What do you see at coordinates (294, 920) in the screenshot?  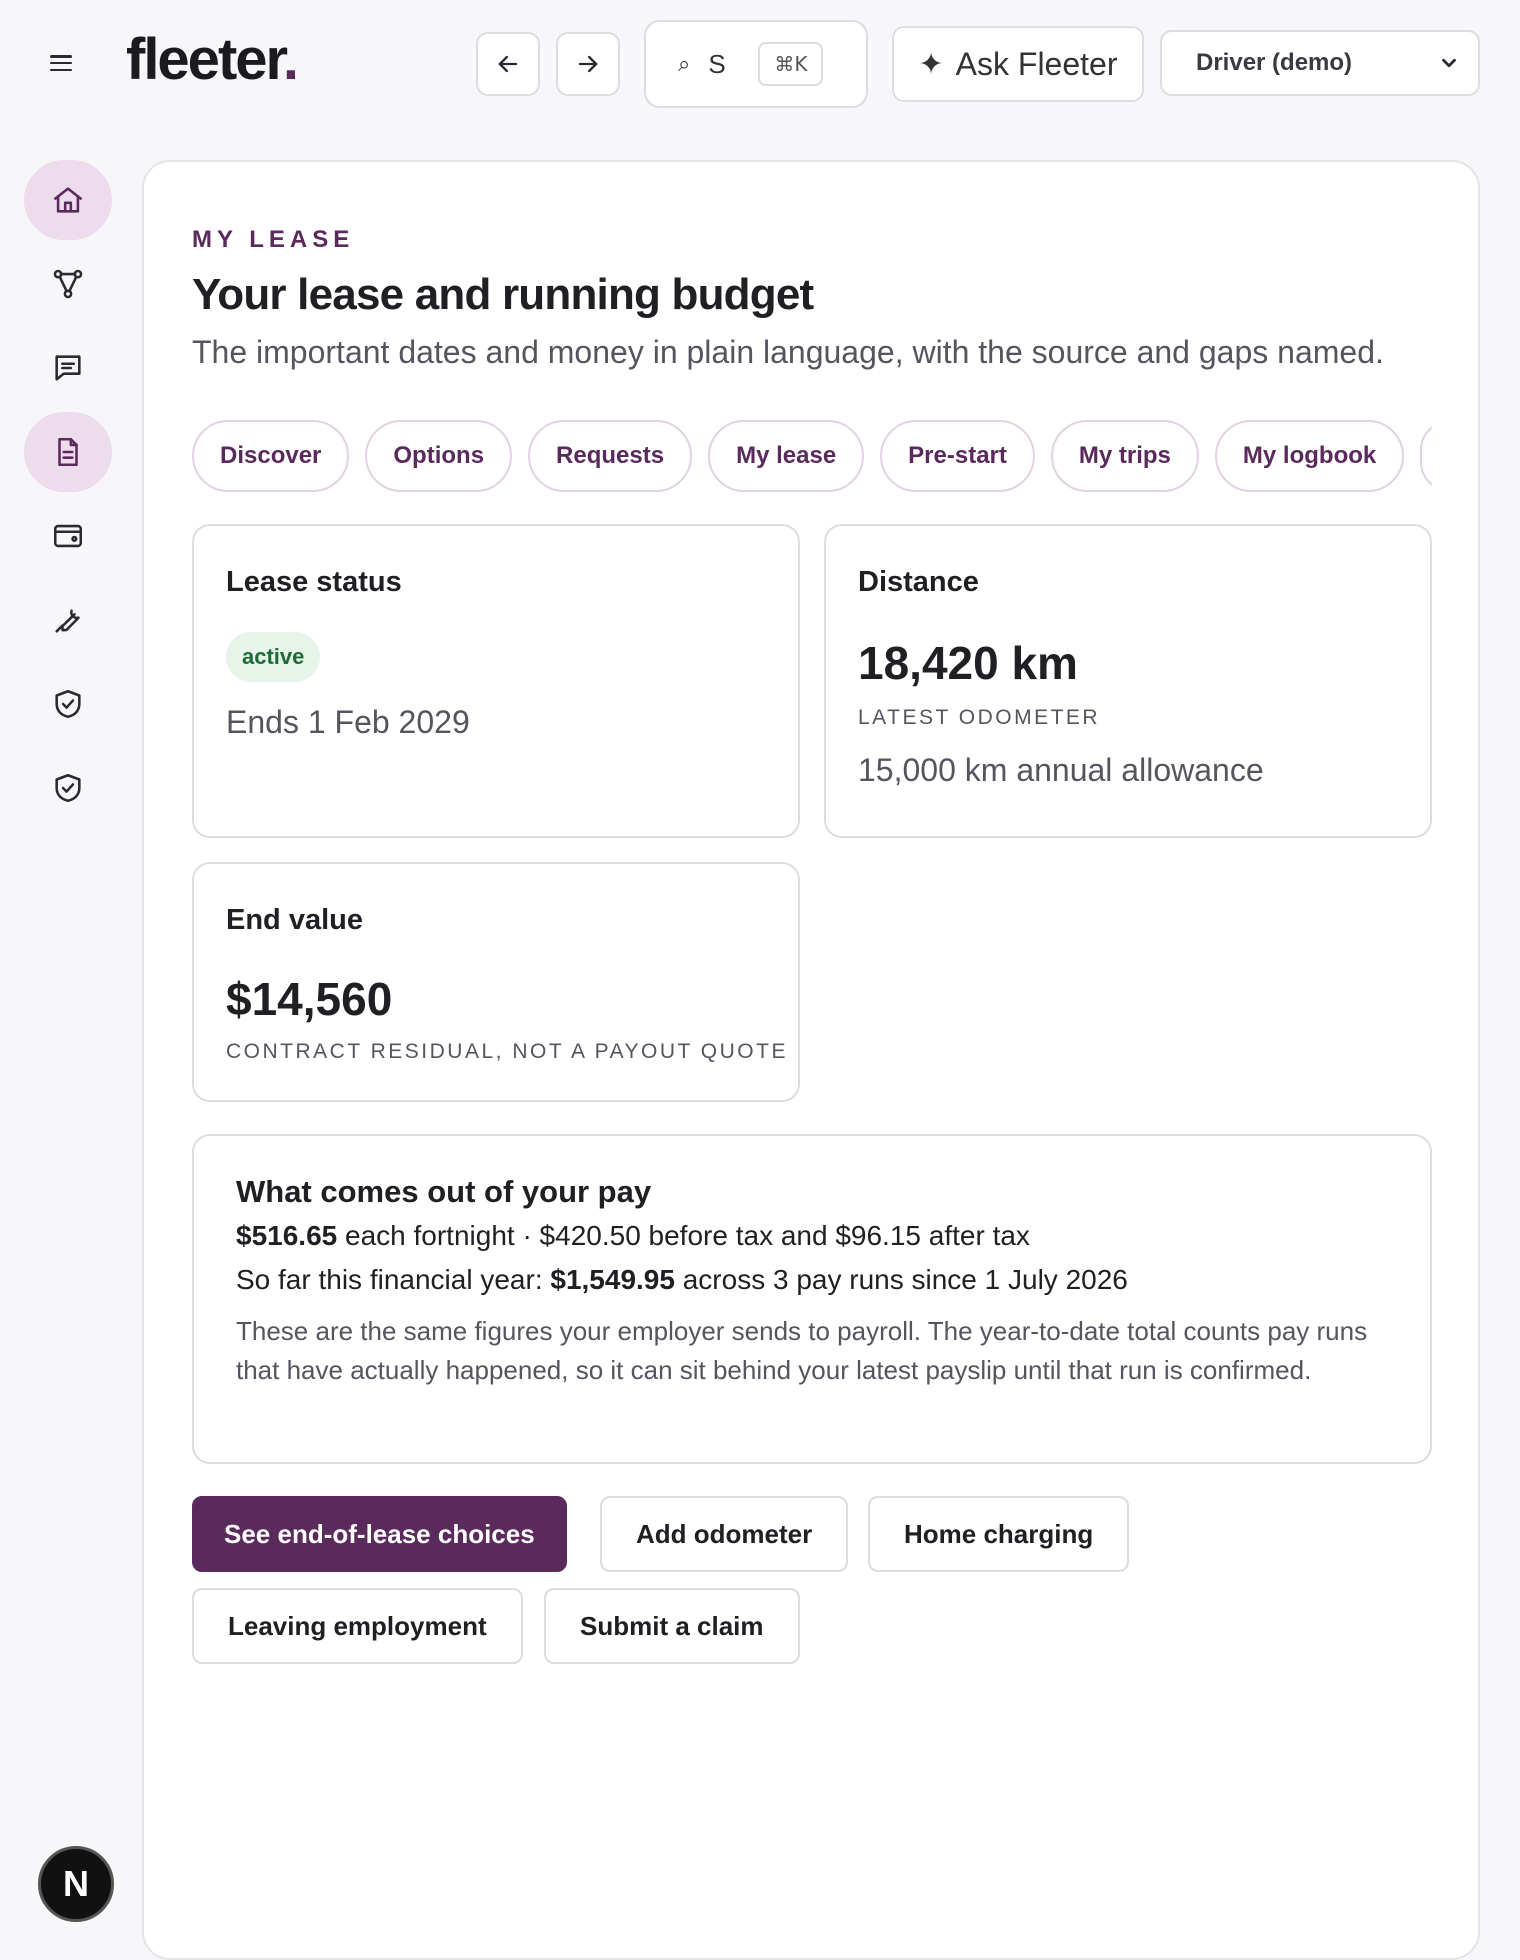 I see `end-value-title: End value` at bounding box center [294, 920].